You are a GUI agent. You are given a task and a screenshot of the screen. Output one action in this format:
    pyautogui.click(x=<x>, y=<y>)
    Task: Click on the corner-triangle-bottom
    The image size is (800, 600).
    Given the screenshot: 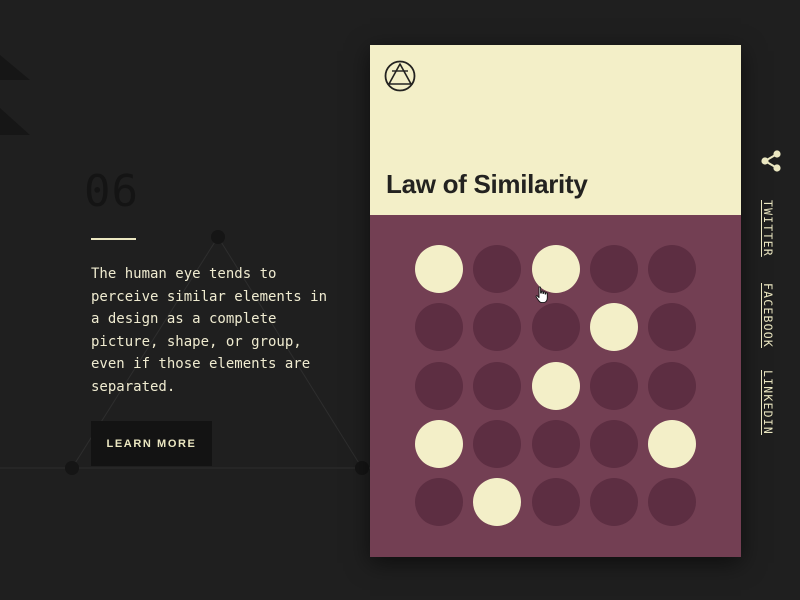 What is the action you would take?
    pyautogui.click(x=15, y=121)
    